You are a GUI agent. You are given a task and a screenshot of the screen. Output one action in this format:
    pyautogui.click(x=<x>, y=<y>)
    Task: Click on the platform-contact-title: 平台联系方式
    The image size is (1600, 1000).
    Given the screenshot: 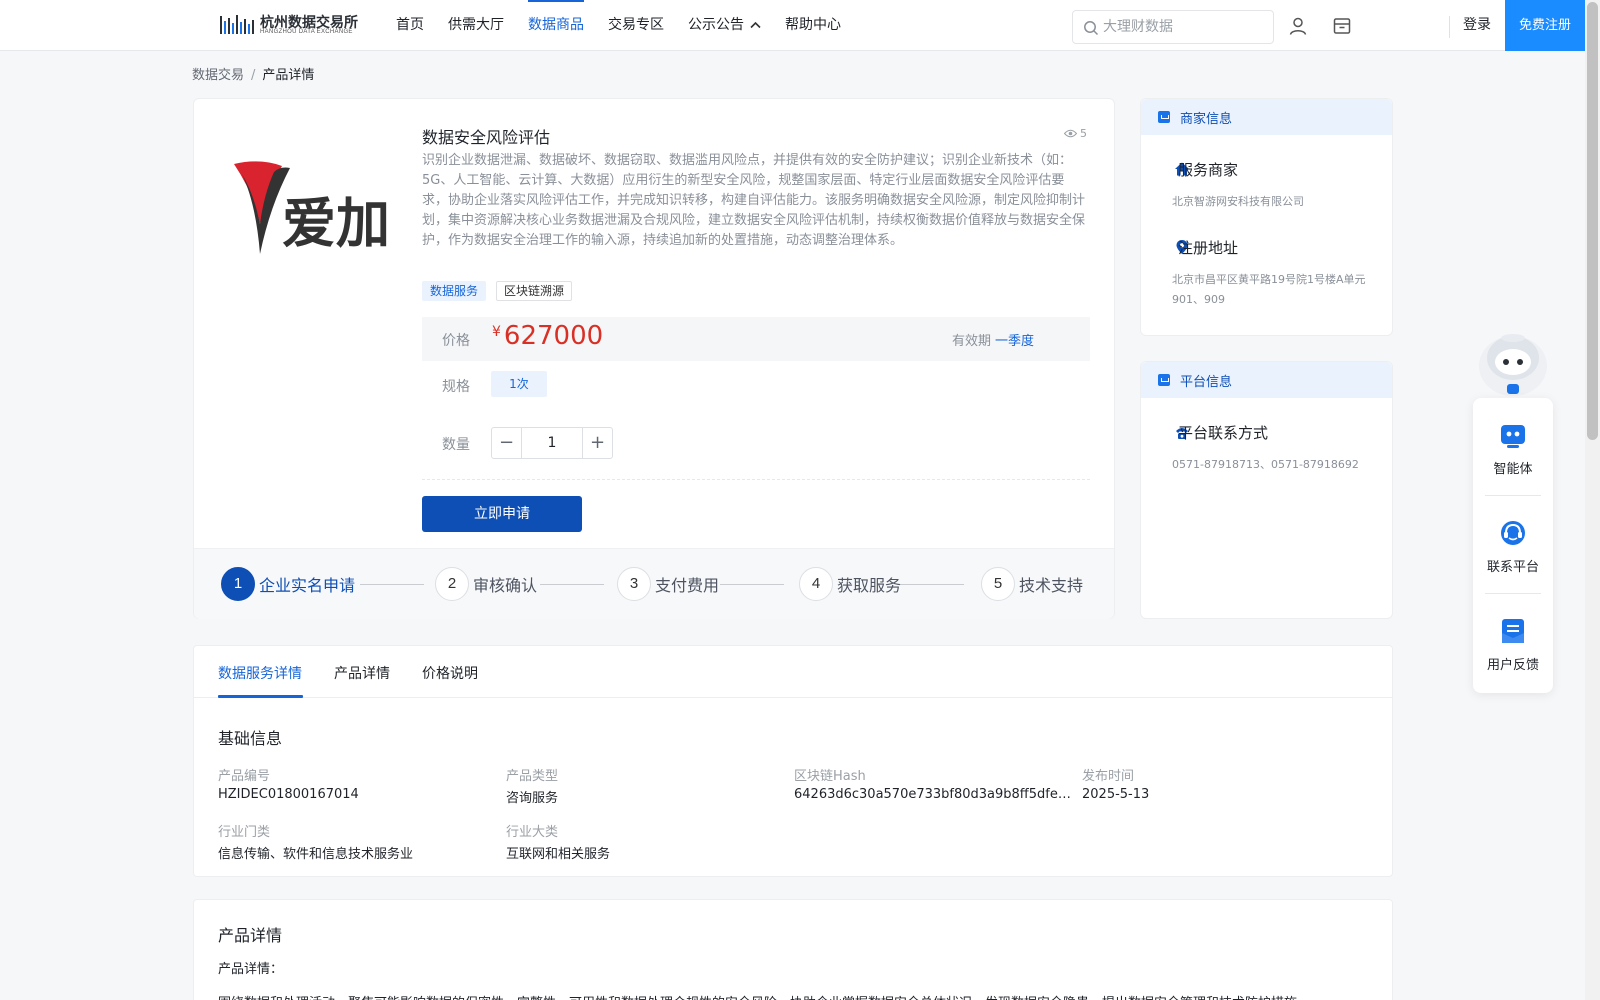 What is the action you would take?
    pyautogui.click(x=1223, y=433)
    